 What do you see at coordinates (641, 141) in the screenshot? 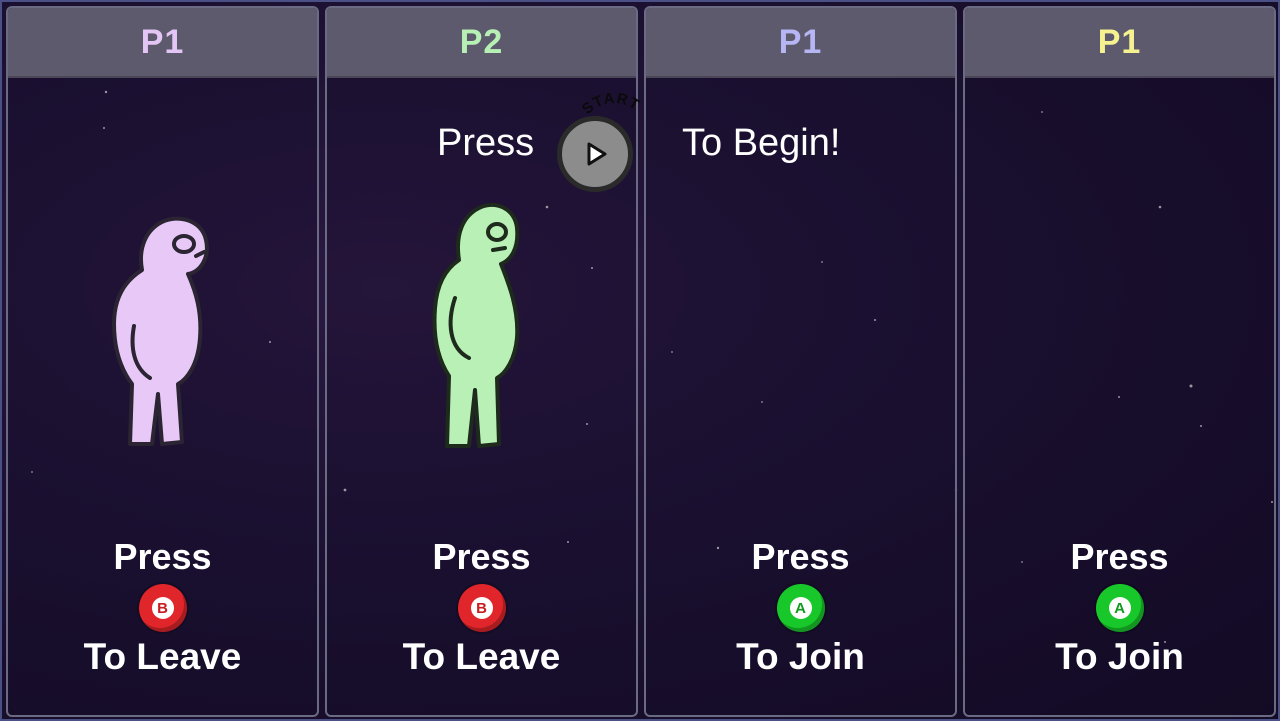
I see `start-prompt: Press START To Begin!` at bounding box center [641, 141].